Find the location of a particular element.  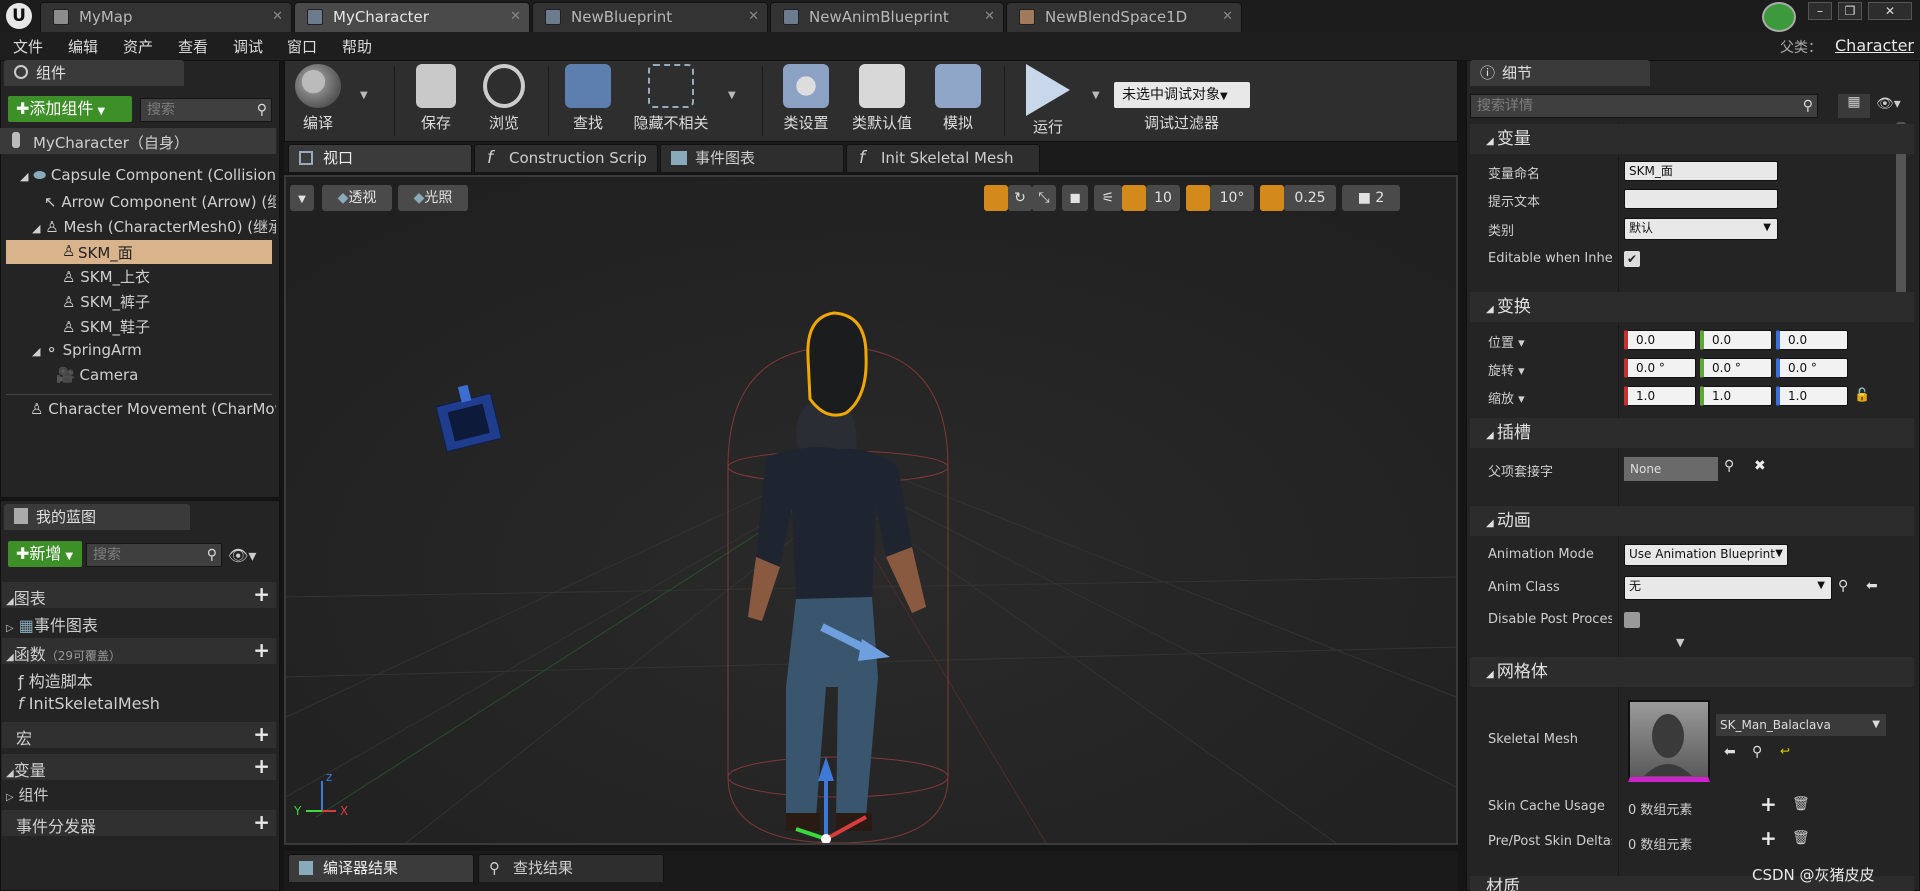

anim-mode-select: Use Animation Blueprint ▼ is located at coordinates (1706, 555).